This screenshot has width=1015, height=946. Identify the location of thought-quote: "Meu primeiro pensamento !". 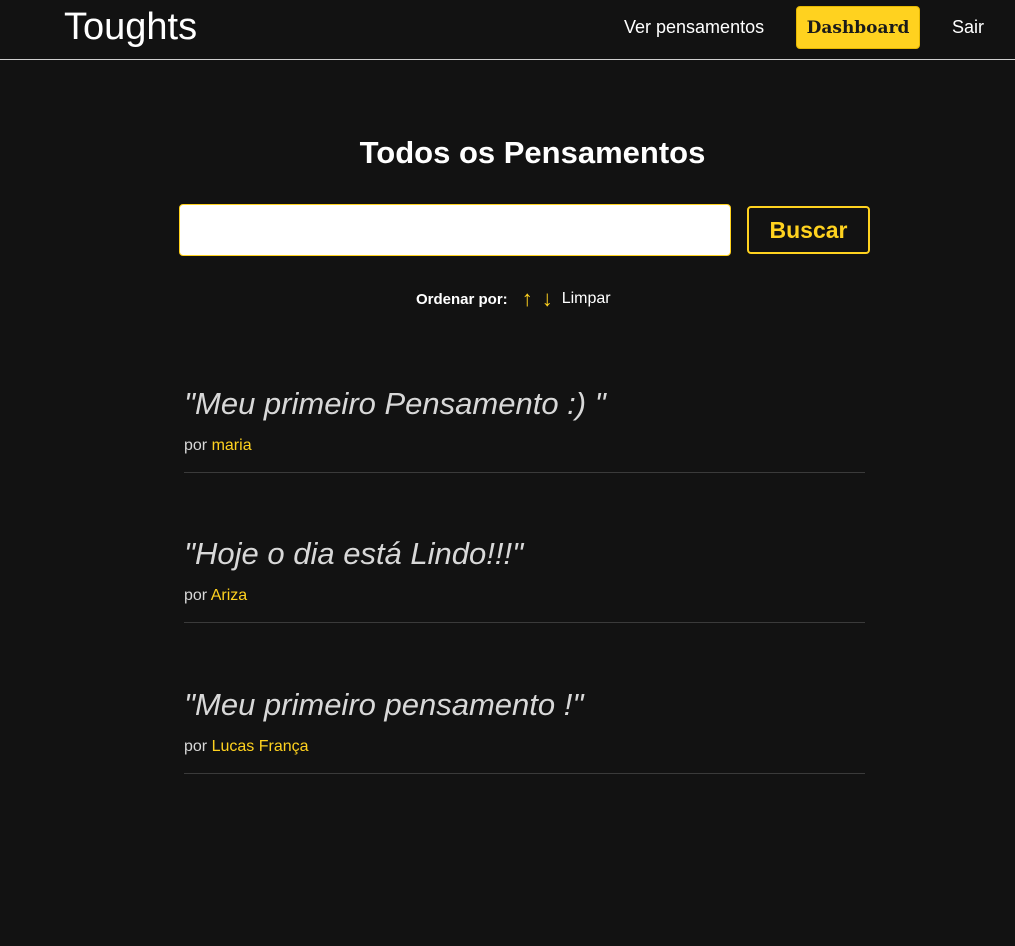
(384, 704).